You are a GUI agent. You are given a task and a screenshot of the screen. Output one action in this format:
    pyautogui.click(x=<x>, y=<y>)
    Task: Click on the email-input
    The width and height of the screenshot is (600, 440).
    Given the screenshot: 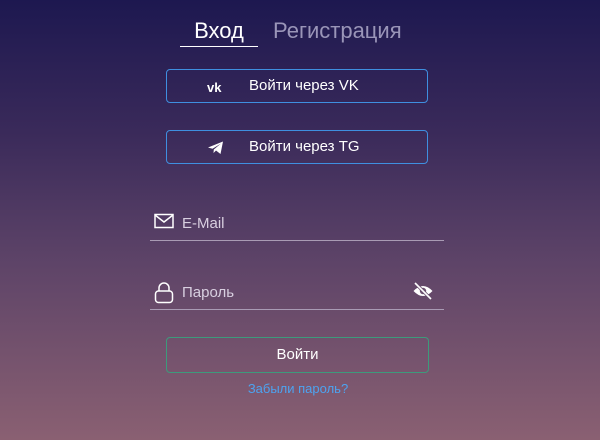 What is the action you would take?
    pyautogui.click(x=292, y=223)
    